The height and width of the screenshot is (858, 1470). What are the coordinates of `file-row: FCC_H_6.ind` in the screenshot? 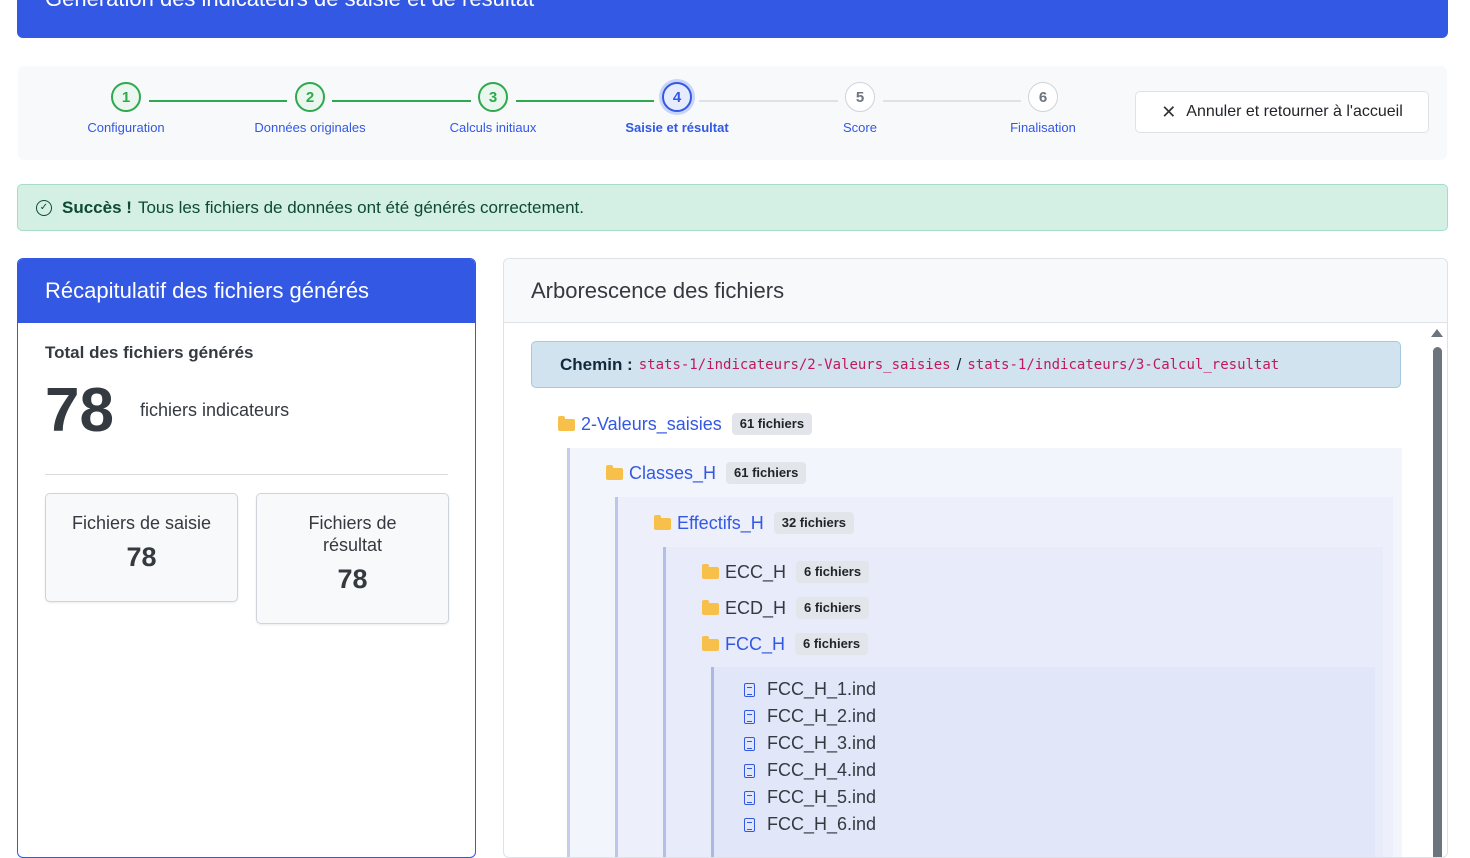 It's located at (810, 824).